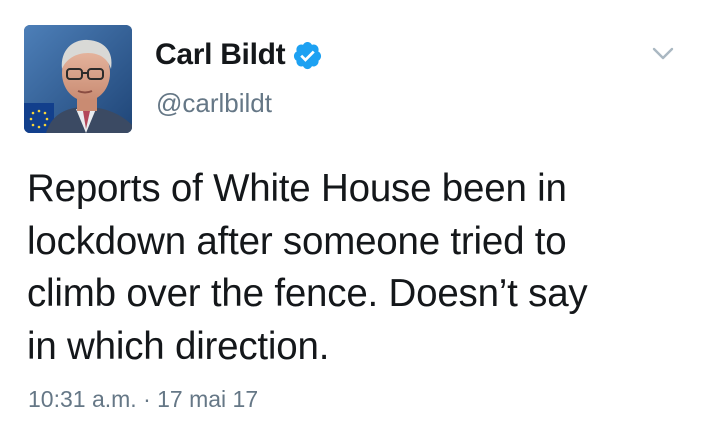 This screenshot has width=705, height=439. I want to click on tweet-text-line: lockdown after someone tried to, so click(297, 241).